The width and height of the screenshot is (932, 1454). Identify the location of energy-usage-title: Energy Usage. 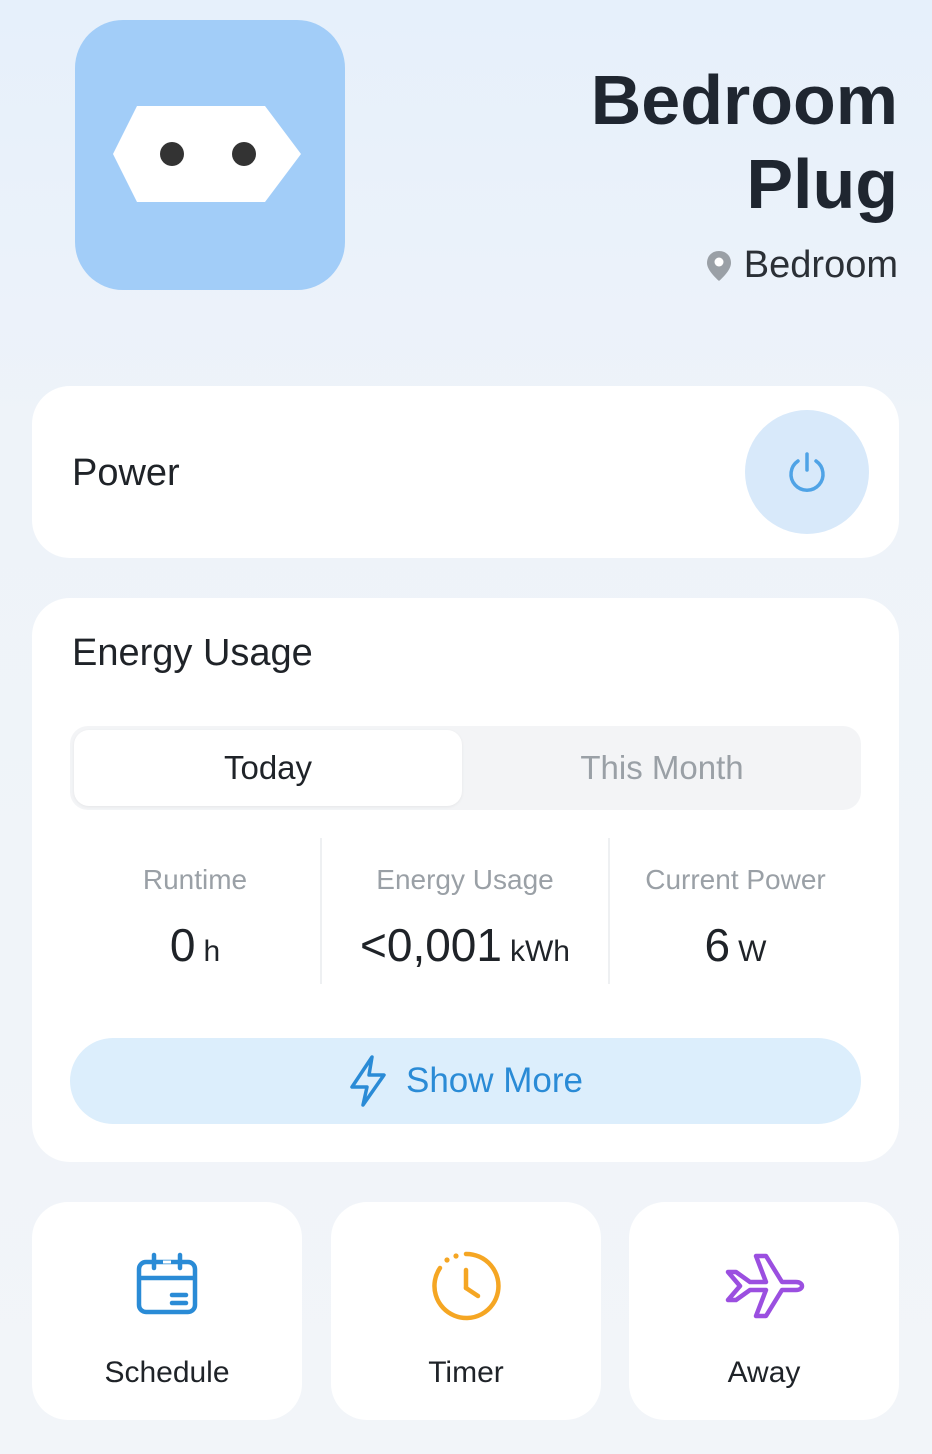
(192, 653).